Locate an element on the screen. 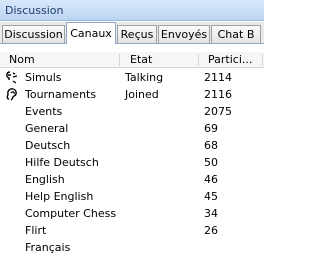 This screenshot has width=320, height=256. channel-participants: 46 is located at coordinates (211, 179).